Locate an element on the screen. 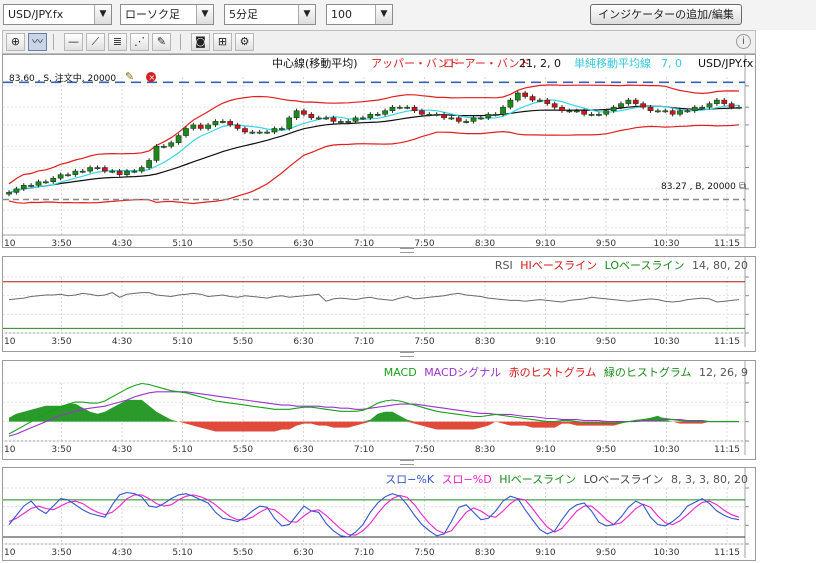 This screenshot has width=816, height=563. x-tick-label: 11:15 is located at coordinates (727, 553).